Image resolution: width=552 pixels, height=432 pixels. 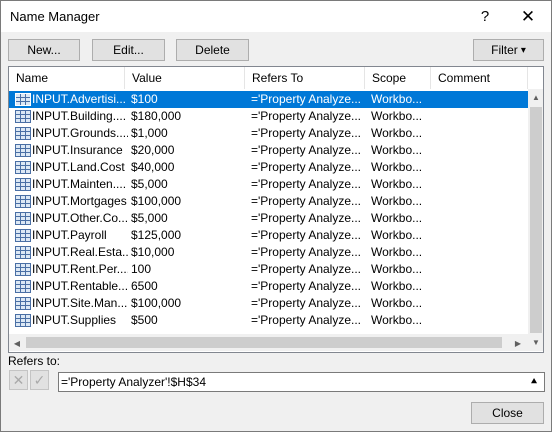 What do you see at coordinates (18, 380) in the screenshot?
I see `cancel-edit-icon: ✕` at bounding box center [18, 380].